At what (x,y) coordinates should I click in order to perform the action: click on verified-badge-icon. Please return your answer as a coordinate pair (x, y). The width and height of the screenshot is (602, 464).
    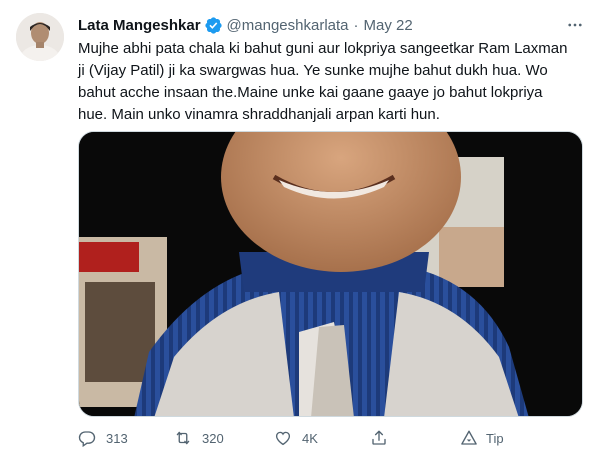
    Looking at the image, I should click on (213, 25).